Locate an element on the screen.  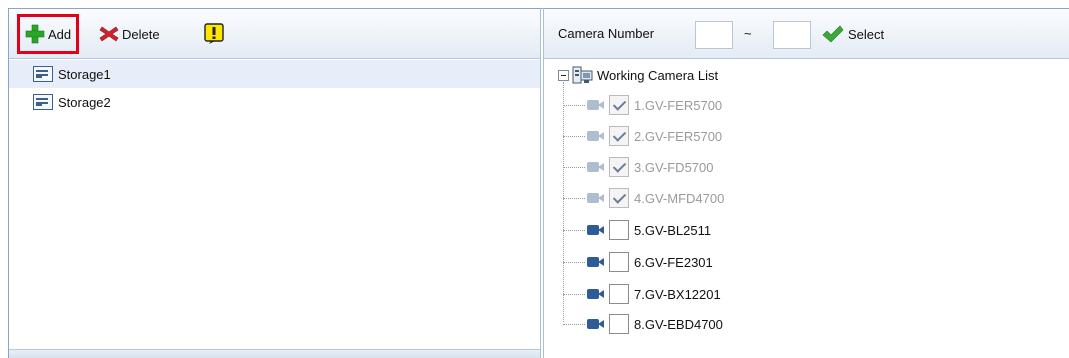
delete-x-icon is located at coordinates (109, 34).